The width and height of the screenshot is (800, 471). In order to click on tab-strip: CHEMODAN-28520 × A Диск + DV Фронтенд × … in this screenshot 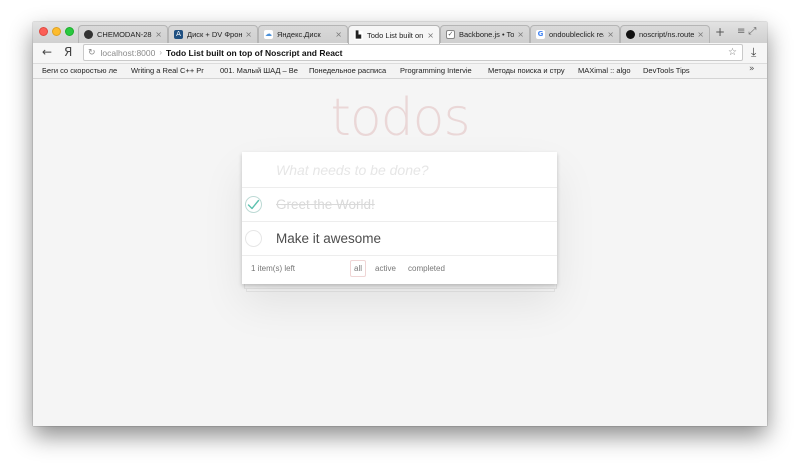, I will do `click(400, 33)`.